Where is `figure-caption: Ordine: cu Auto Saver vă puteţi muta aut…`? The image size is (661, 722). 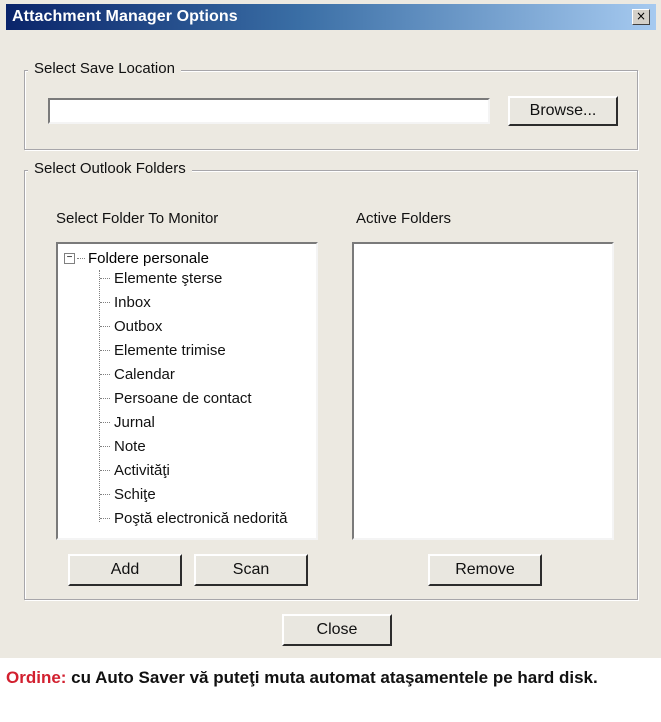
figure-caption: Ordine: cu Auto Saver vă puteţi muta aut… is located at coordinates (326, 678).